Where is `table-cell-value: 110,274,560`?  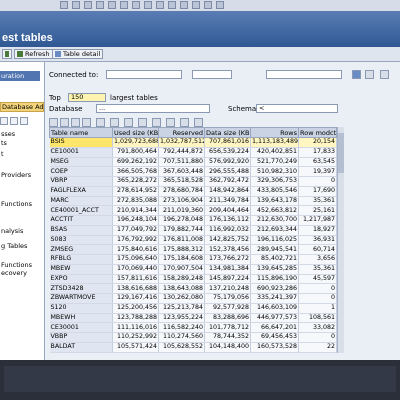 table-cell-value: 110,274,560 is located at coordinates (181, 337).